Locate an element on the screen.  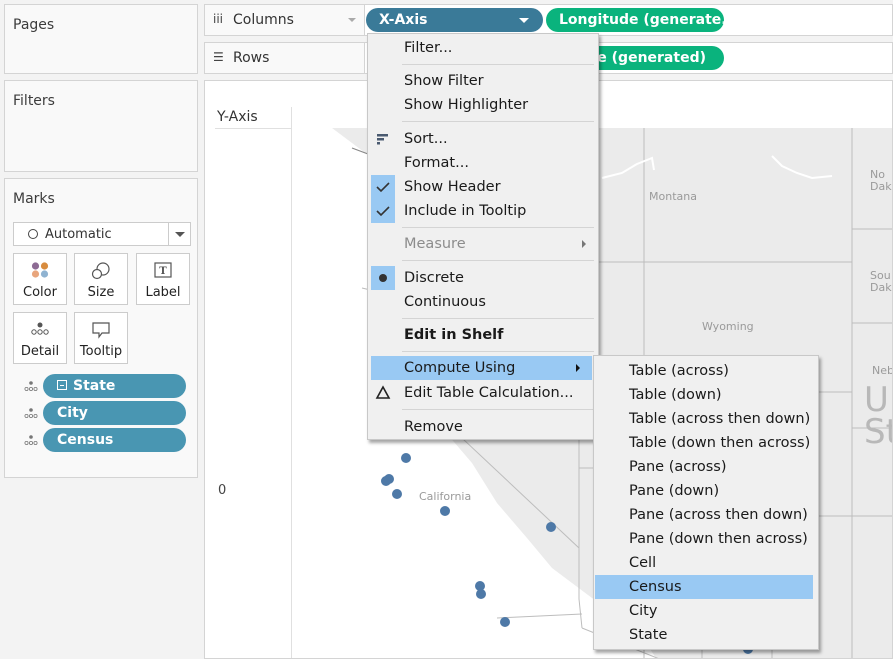
y-axis-header: Y-Axis is located at coordinates (237, 117).